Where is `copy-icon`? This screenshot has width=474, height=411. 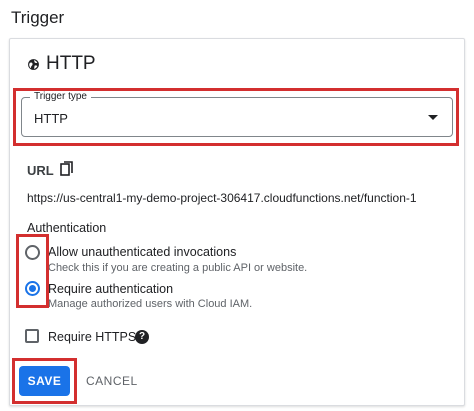
copy-icon is located at coordinates (67, 169).